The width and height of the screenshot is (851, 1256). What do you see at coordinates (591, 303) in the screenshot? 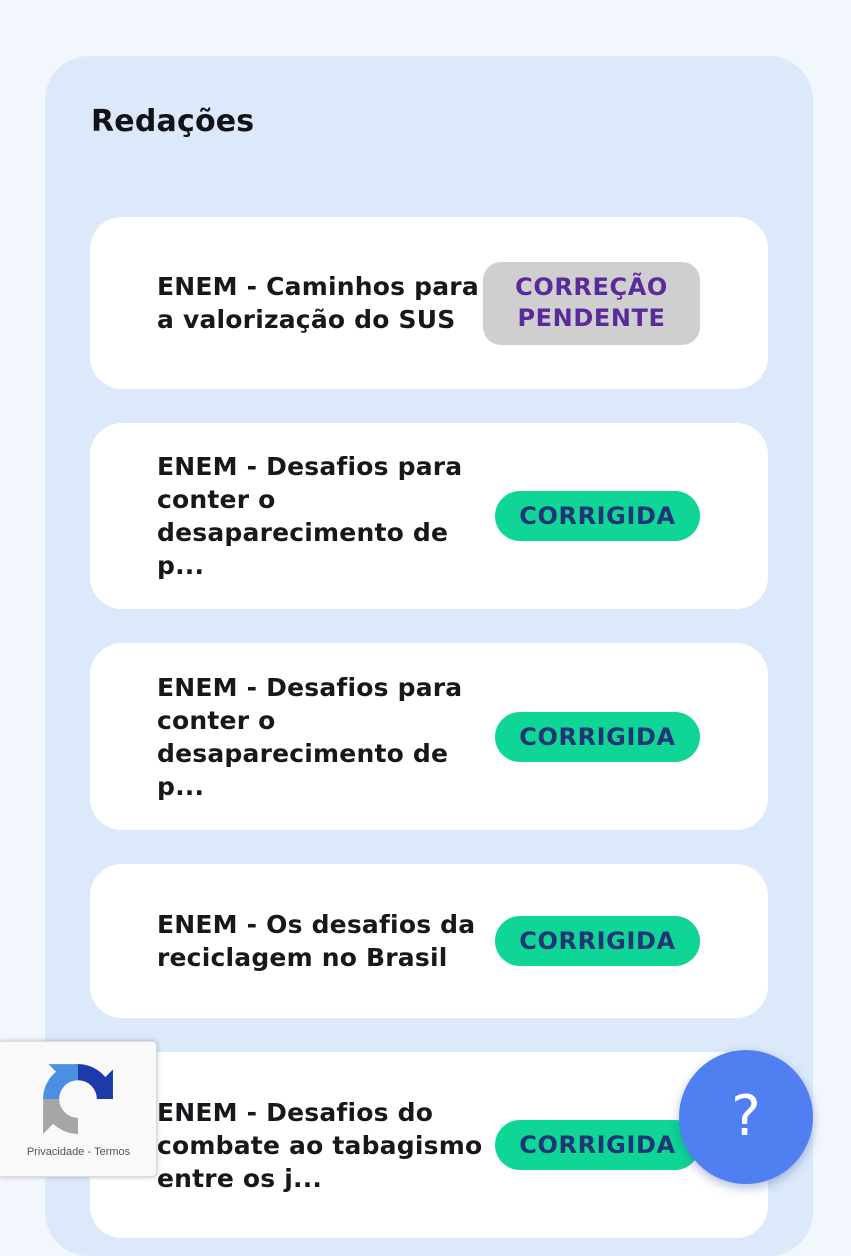
I see `status-badge-pending: CORREÇÃO PENDENTE` at bounding box center [591, 303].